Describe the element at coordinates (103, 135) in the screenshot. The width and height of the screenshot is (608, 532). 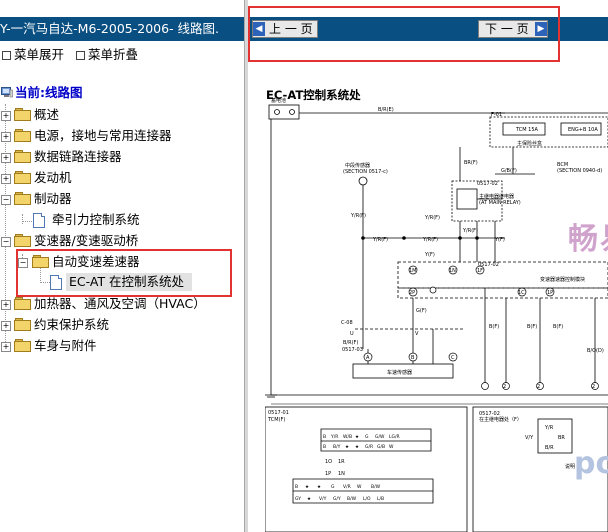
I see `tree-item-label: 电源，接地与常用连接器` at that location.